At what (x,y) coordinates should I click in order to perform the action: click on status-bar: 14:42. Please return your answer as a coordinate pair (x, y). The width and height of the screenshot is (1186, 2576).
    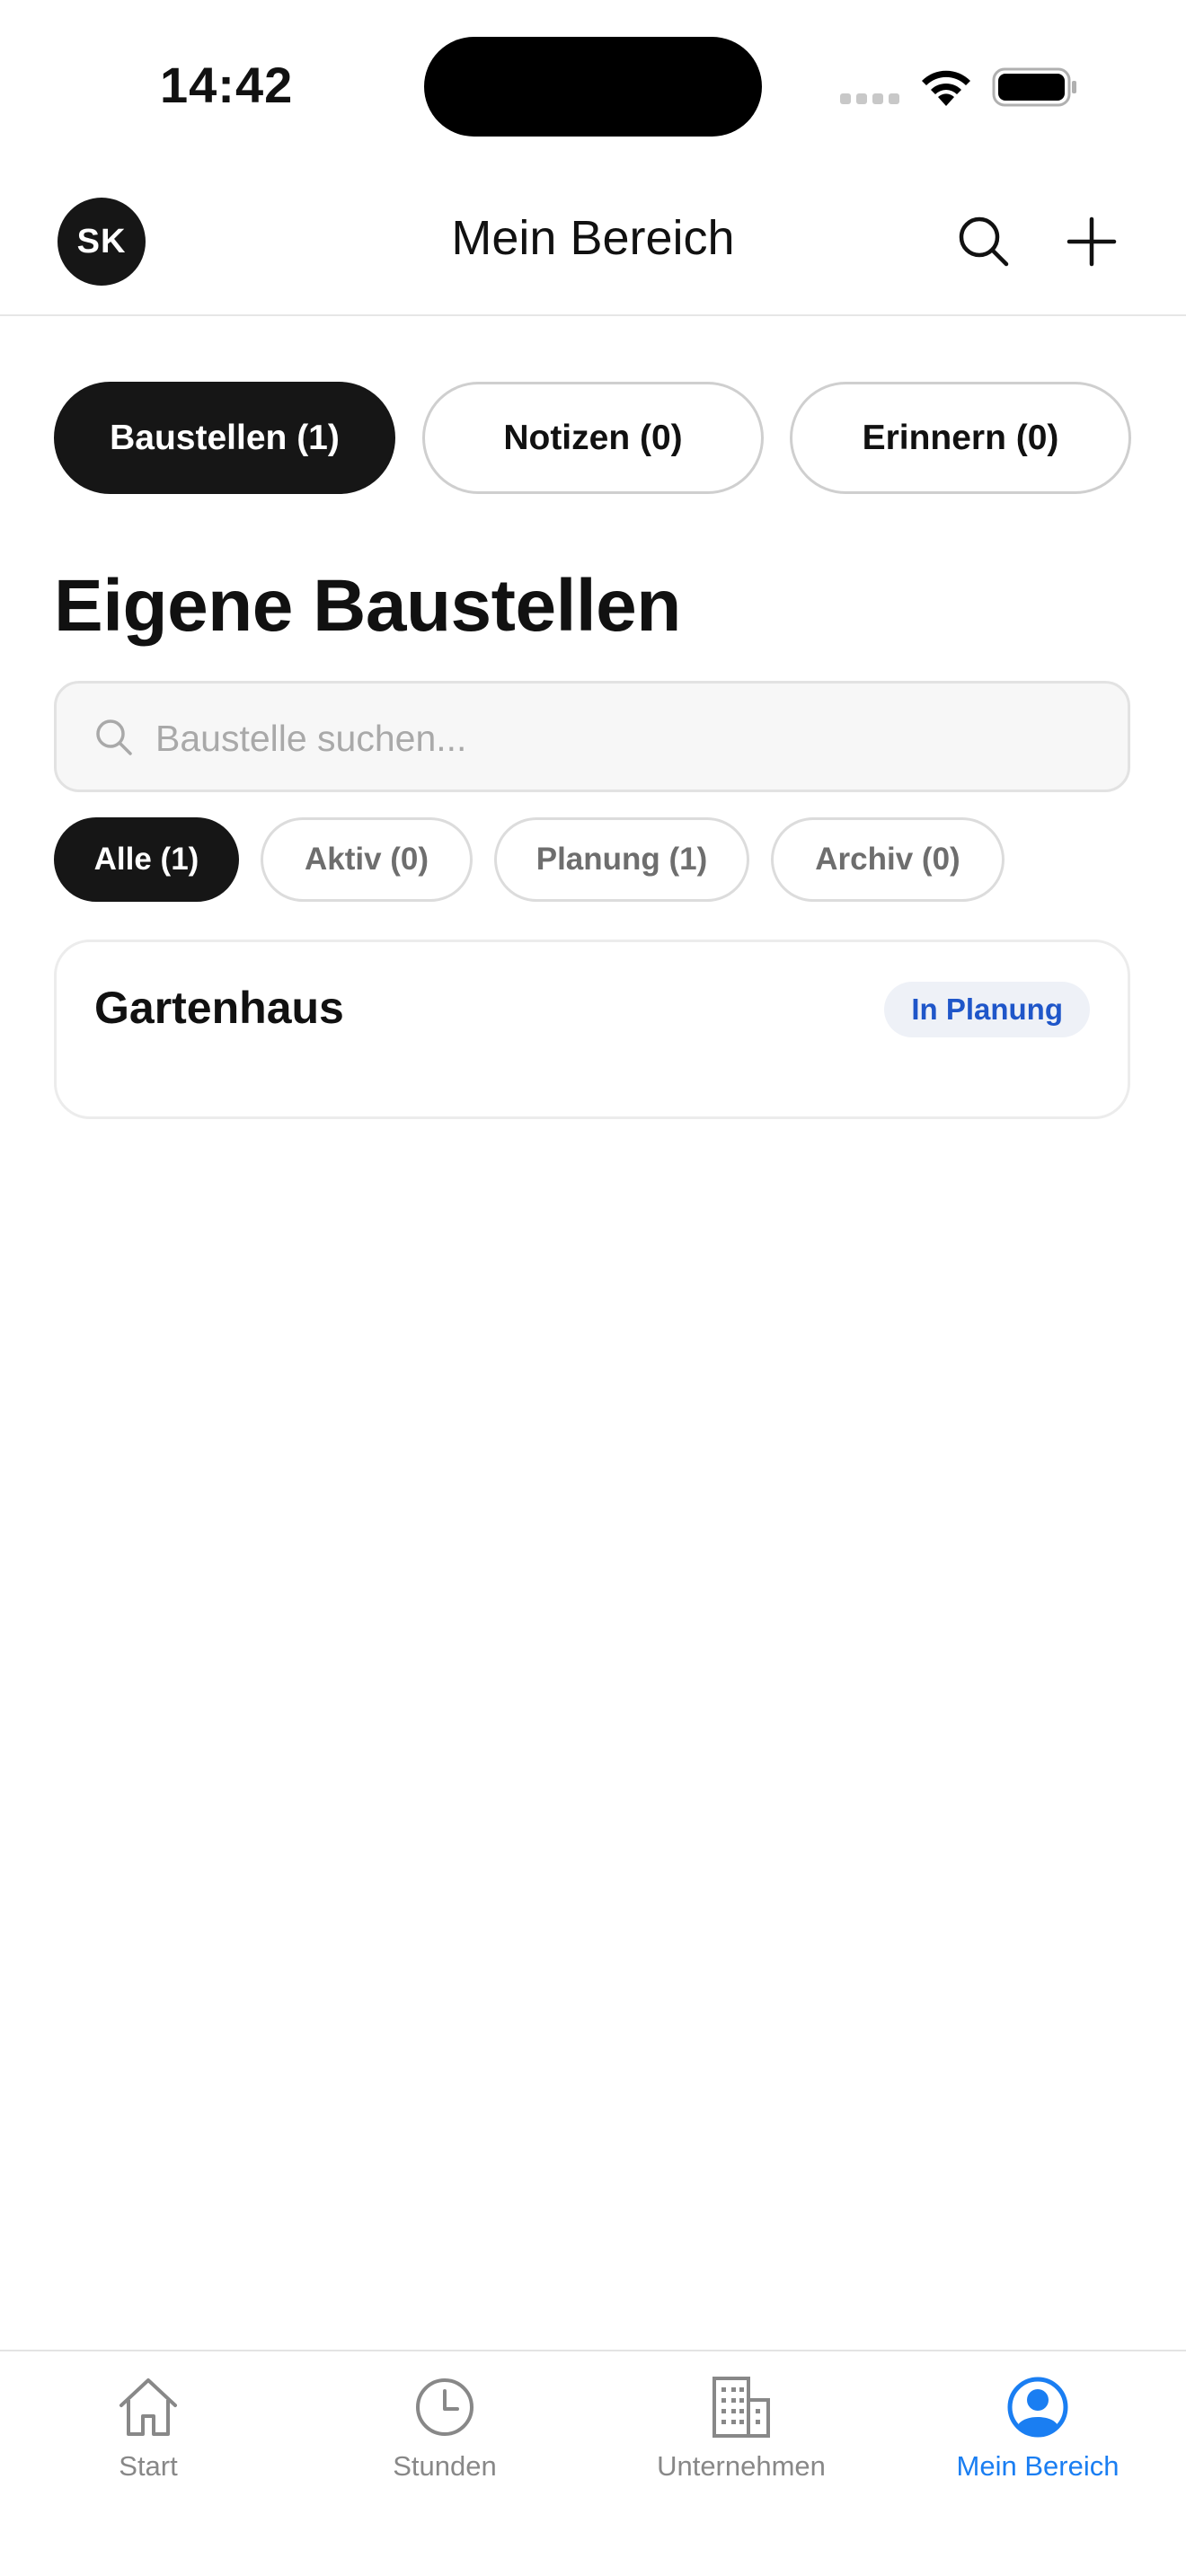
    Looking at the image, I should click on (593, 85).